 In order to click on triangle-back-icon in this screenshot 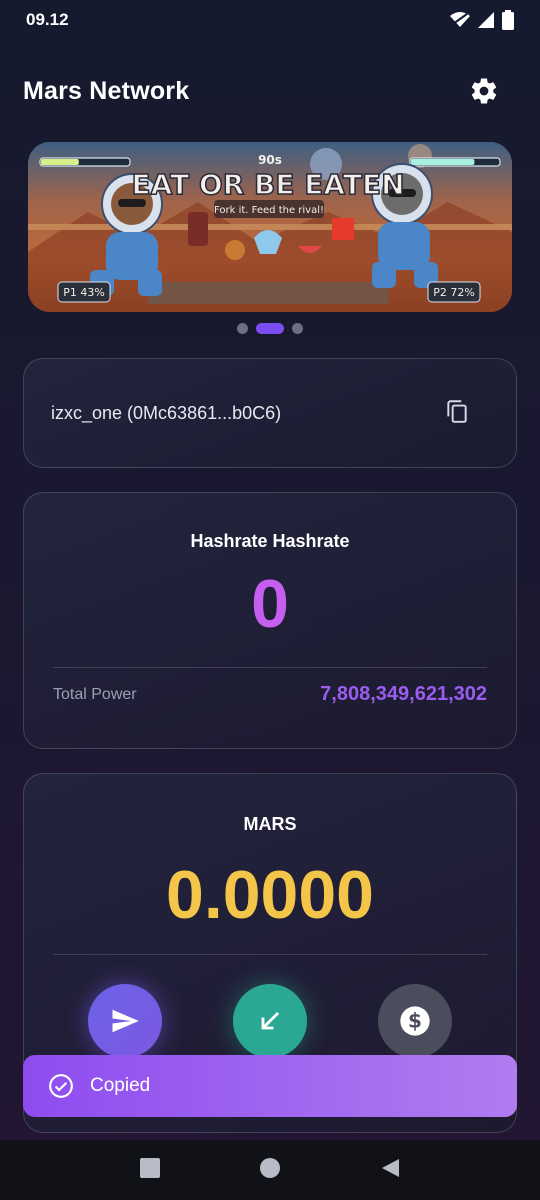, I will do `click(390, 1167)`.